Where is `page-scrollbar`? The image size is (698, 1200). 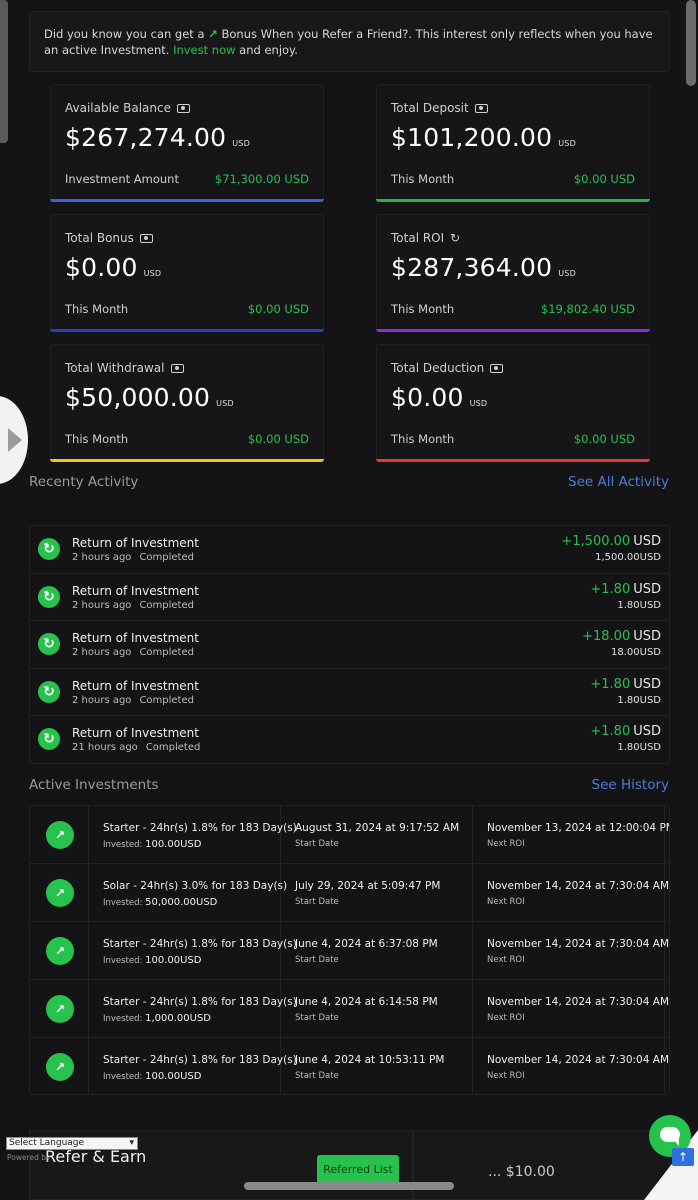 page-scrollbar is located at coordinates (691, 43).